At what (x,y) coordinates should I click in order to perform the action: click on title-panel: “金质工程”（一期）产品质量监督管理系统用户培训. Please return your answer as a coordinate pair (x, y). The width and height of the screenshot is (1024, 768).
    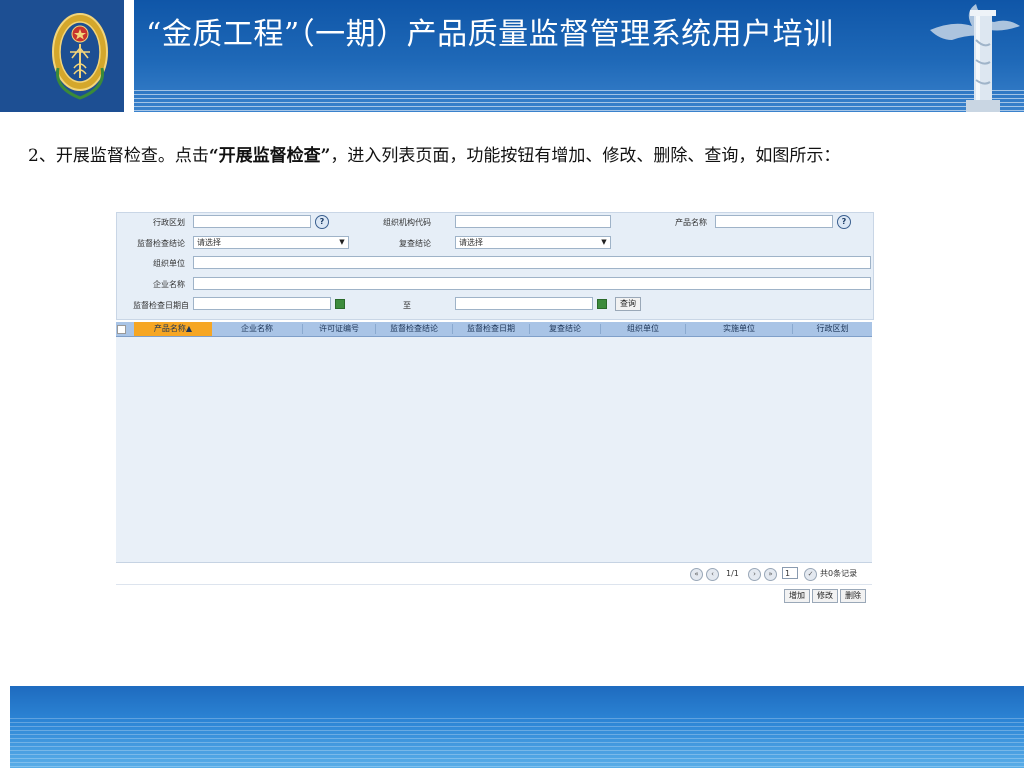
    Looking at the image, I should click on (579, 56).